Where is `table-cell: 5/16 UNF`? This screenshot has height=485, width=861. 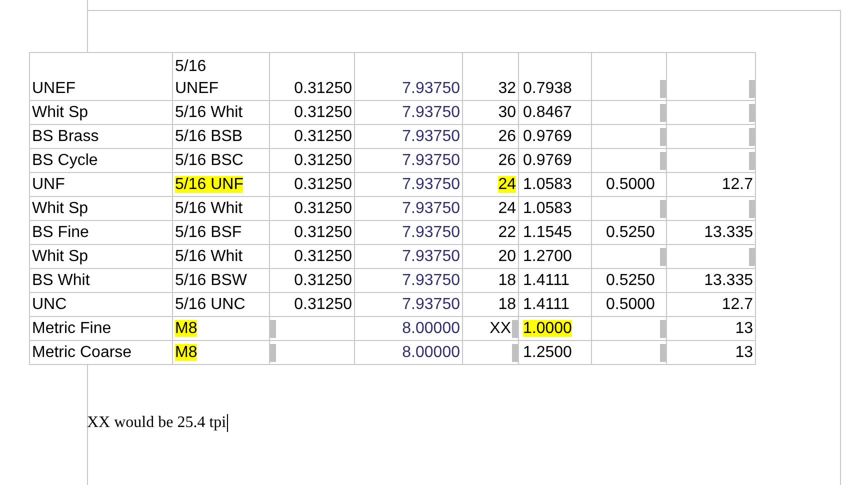 table-cell: 5/16 UNF is located at coordinates (221, 184).